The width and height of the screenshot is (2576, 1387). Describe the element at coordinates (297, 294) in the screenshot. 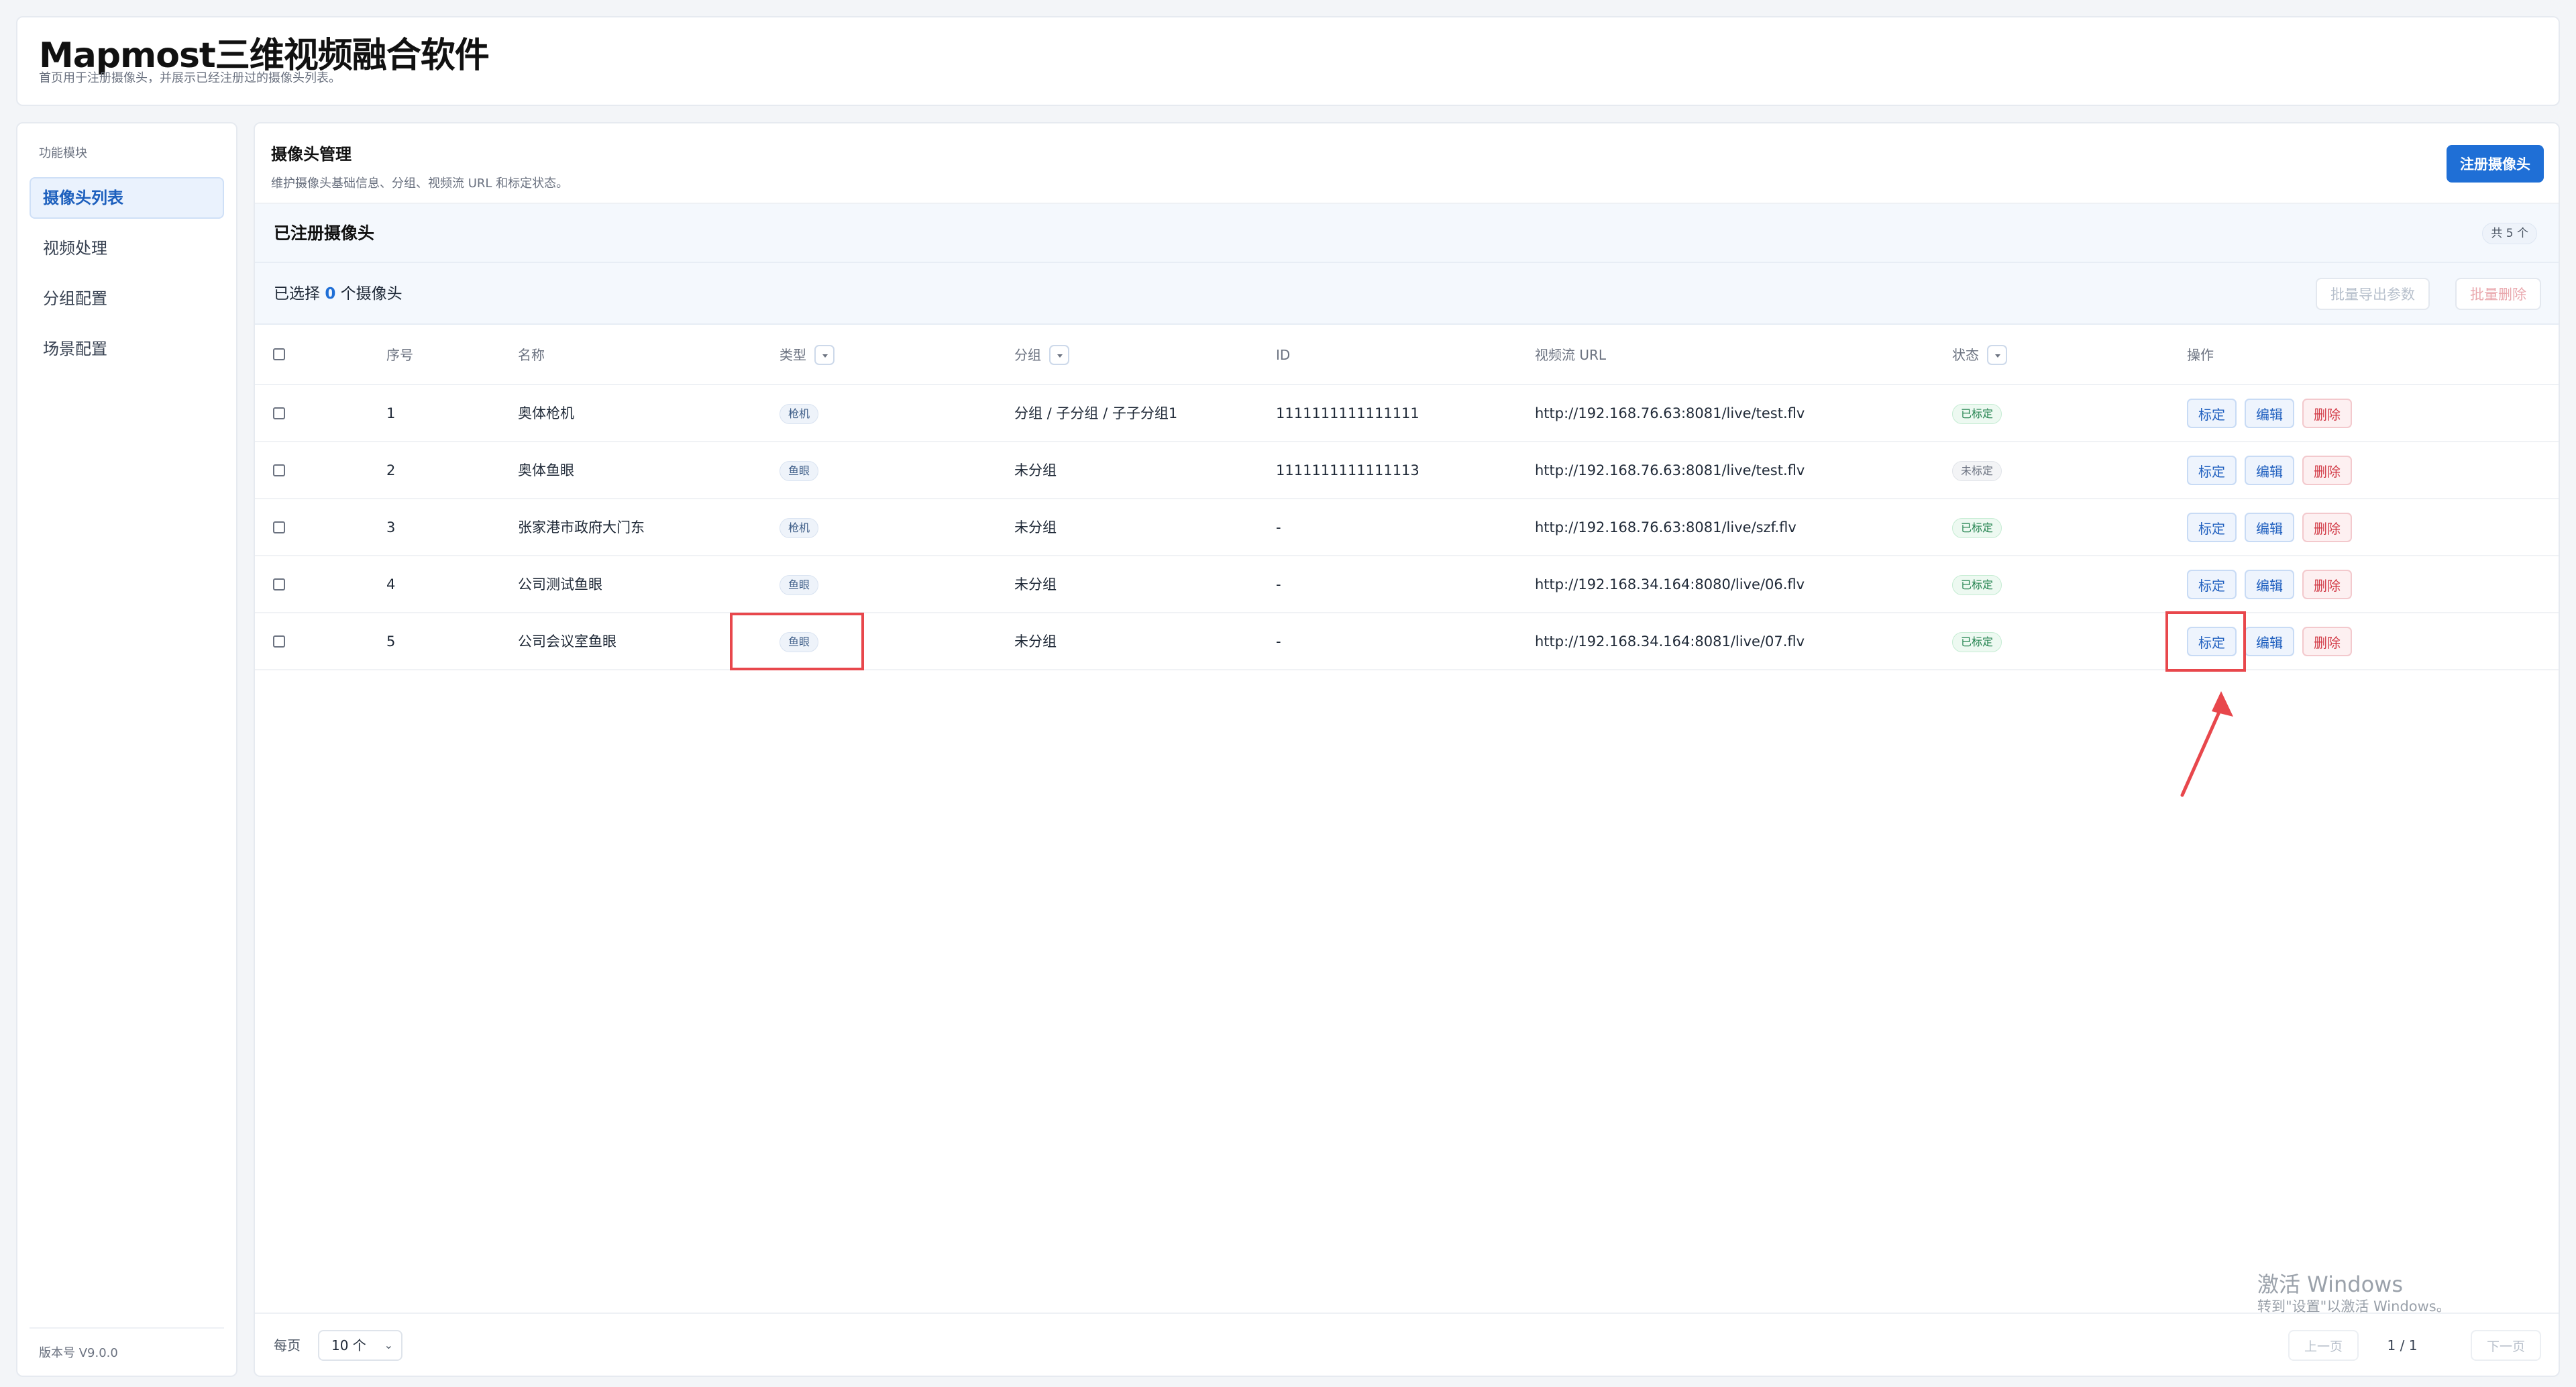

I see `selection-prefix: 已选择` at that location.